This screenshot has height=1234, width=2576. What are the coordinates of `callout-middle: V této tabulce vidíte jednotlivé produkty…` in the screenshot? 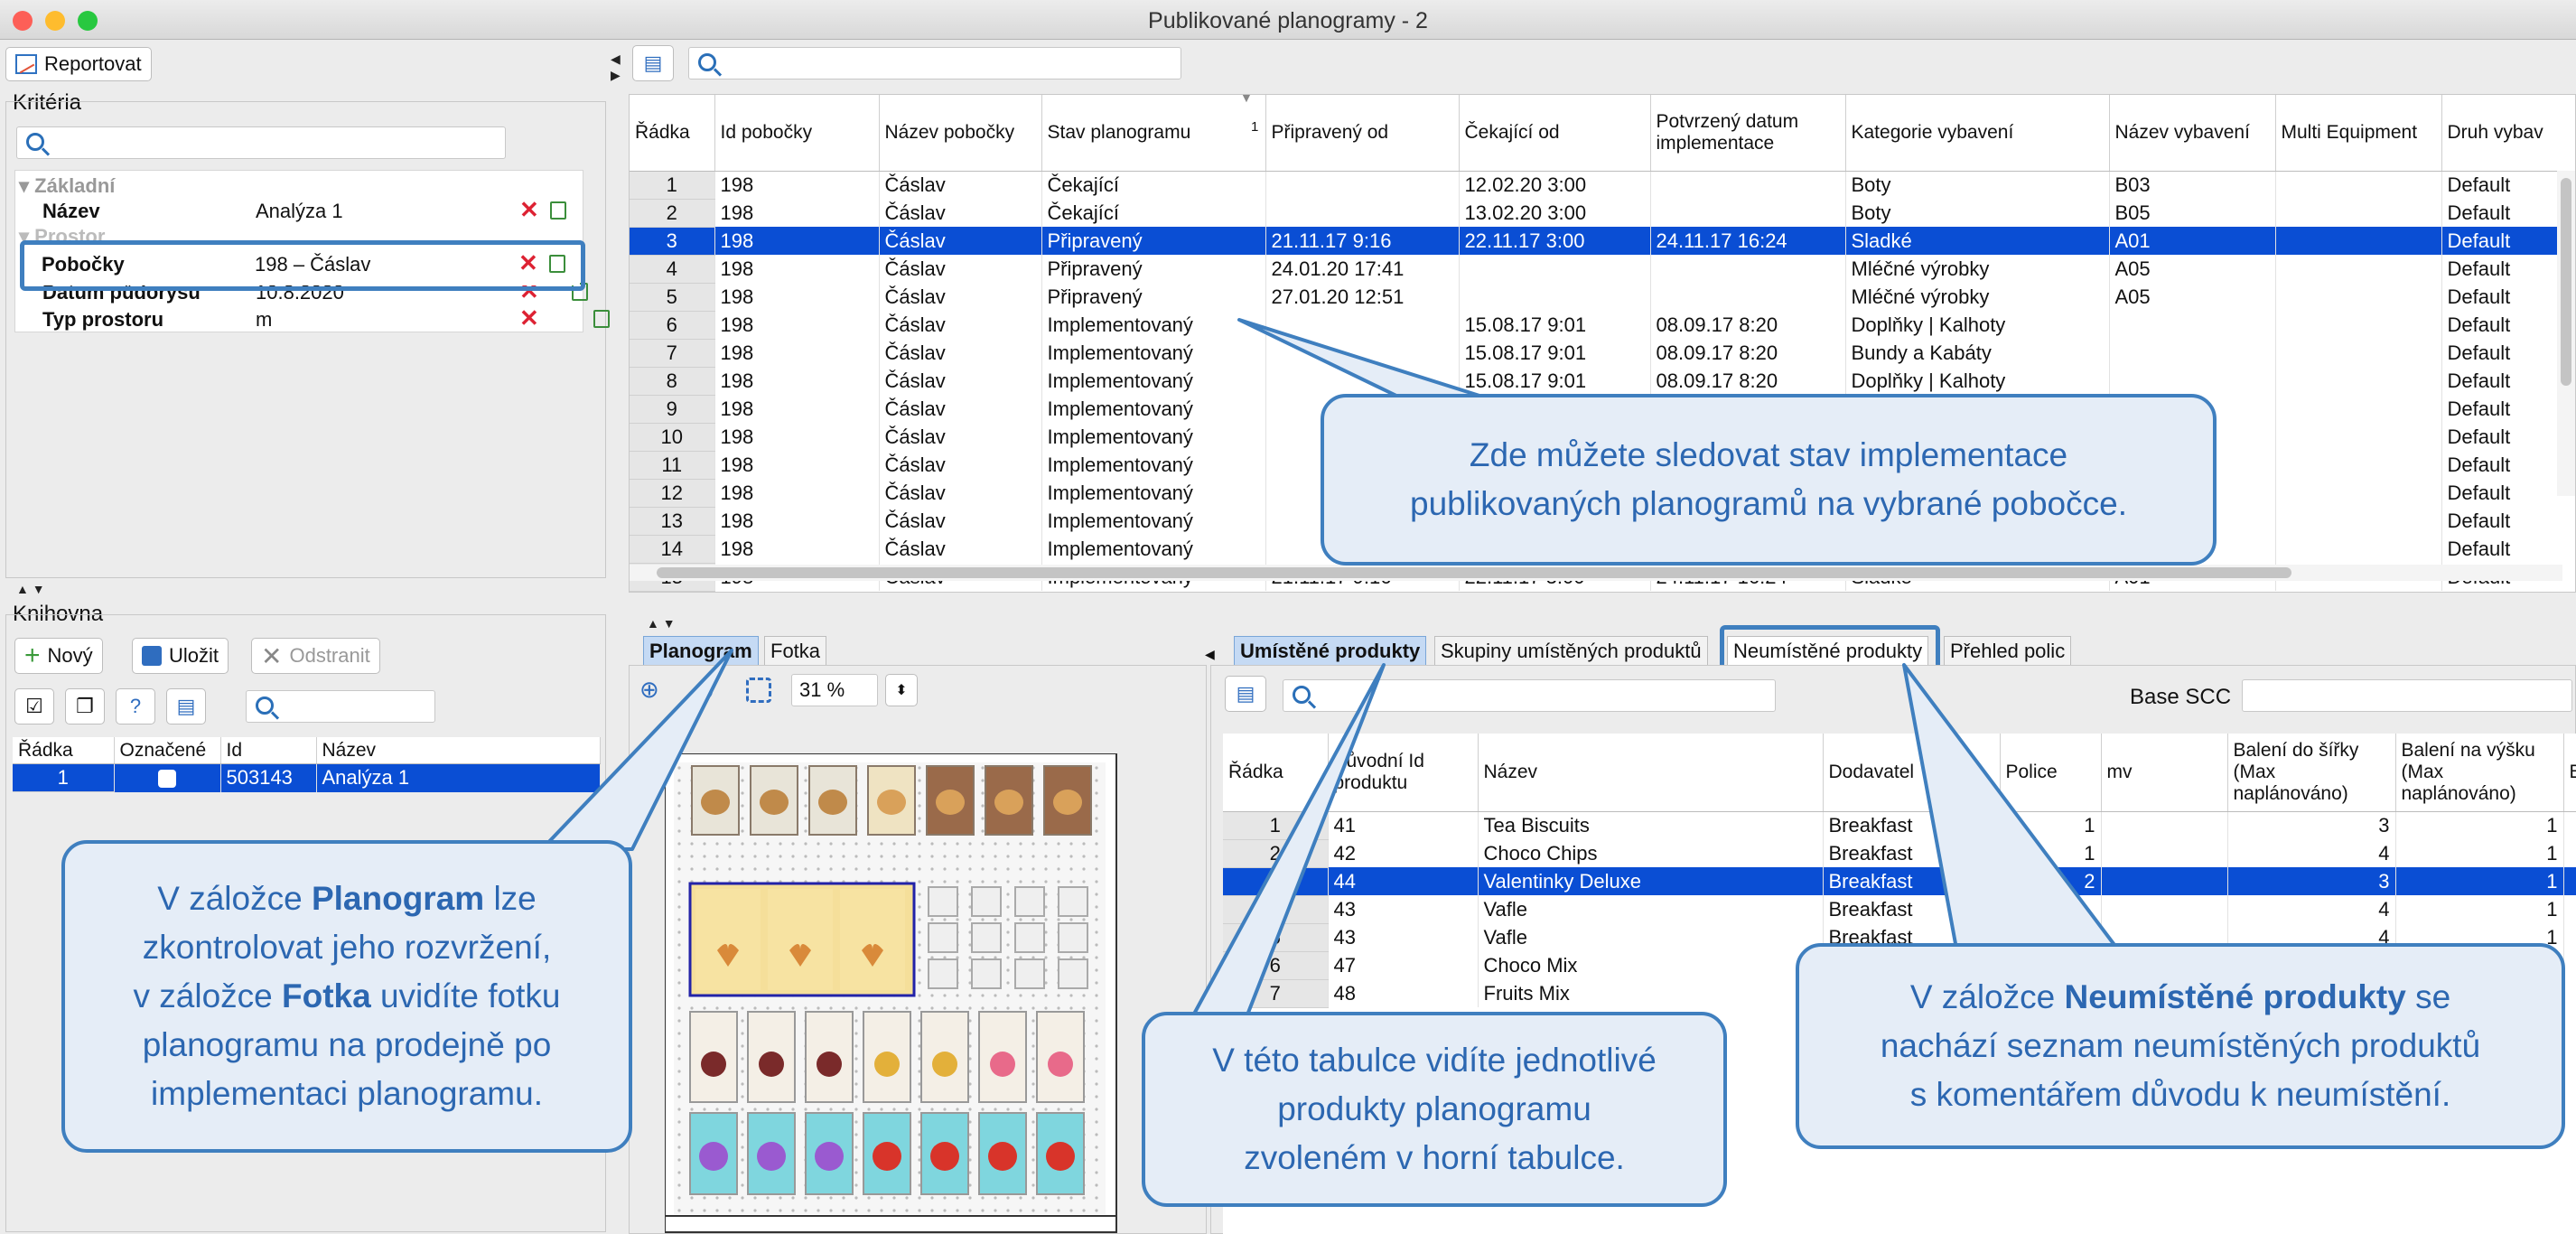 It's located at (1434, 1110).